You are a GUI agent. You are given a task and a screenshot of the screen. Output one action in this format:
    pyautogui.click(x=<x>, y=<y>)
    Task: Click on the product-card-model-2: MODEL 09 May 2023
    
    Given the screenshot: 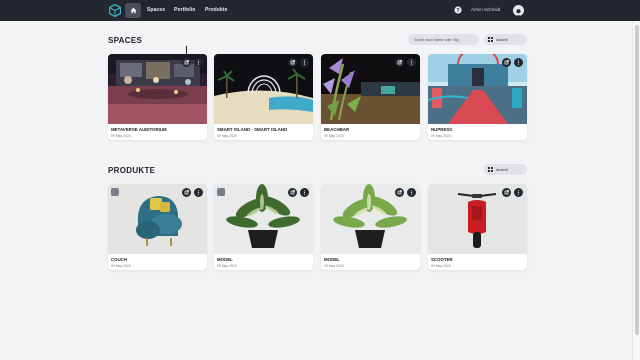 What is the action you would take?
    pyautogui.click(x=370, y=227)
    